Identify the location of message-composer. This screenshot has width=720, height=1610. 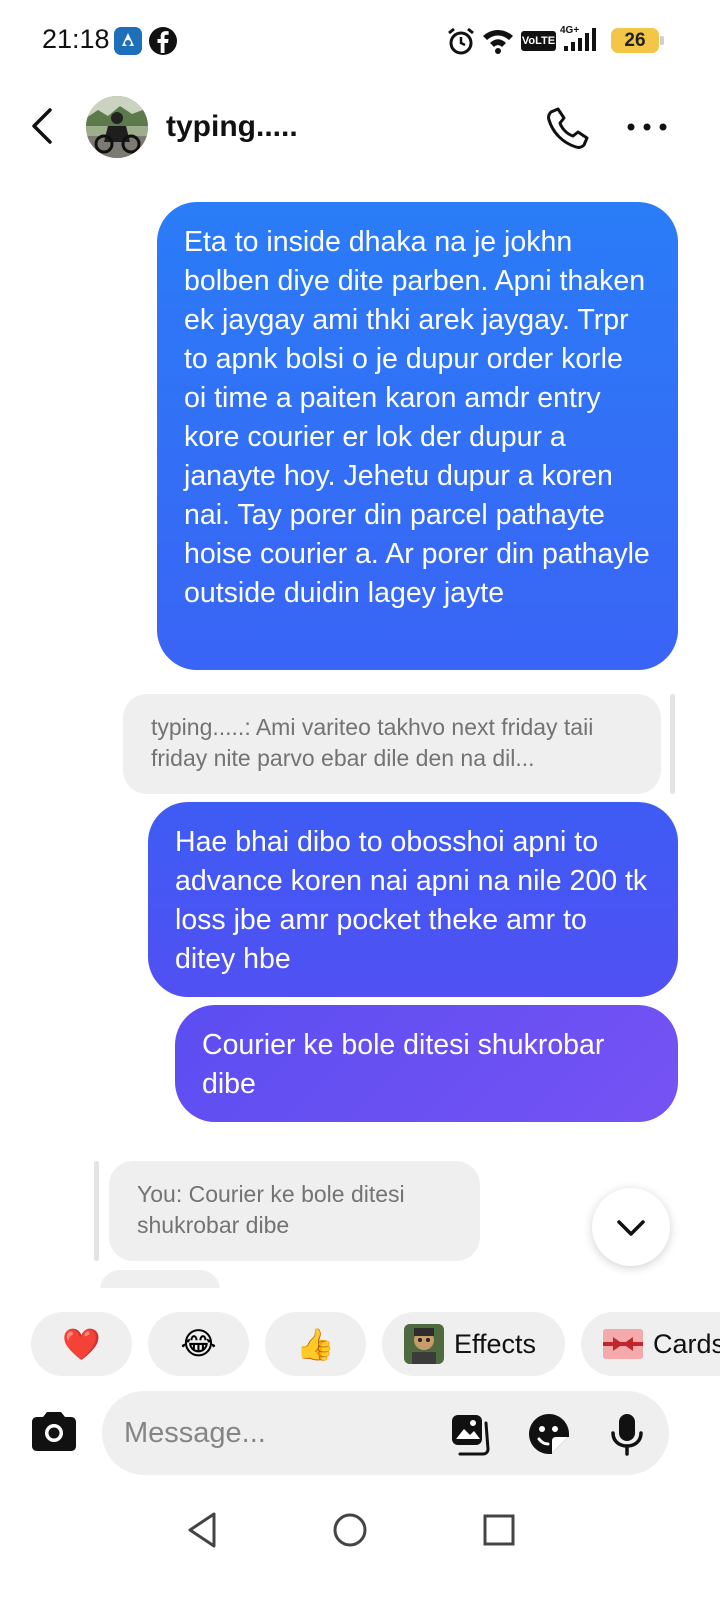
(385, 1433).